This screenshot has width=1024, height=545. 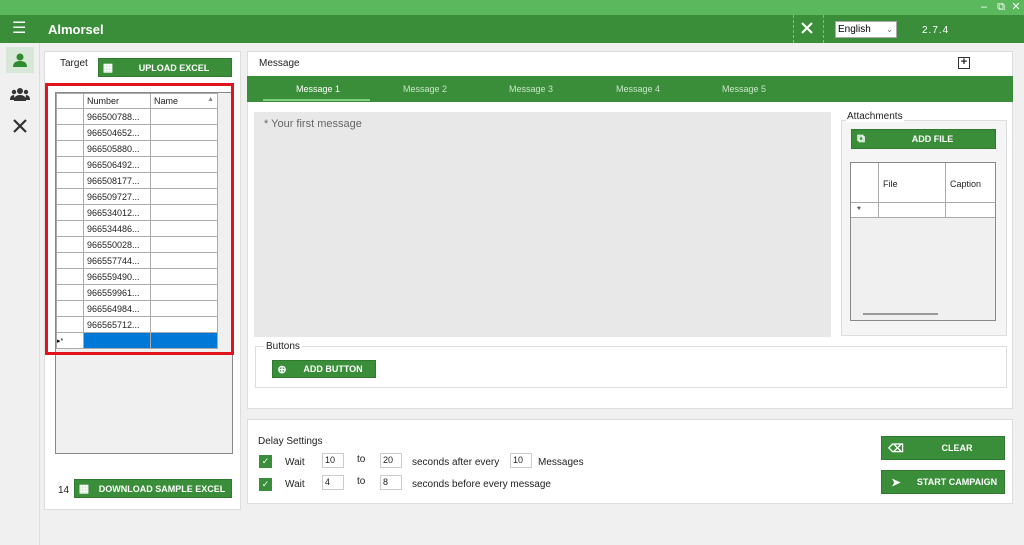 I want to click on tab-message-3: Message 3, so click(x=531, y=89).